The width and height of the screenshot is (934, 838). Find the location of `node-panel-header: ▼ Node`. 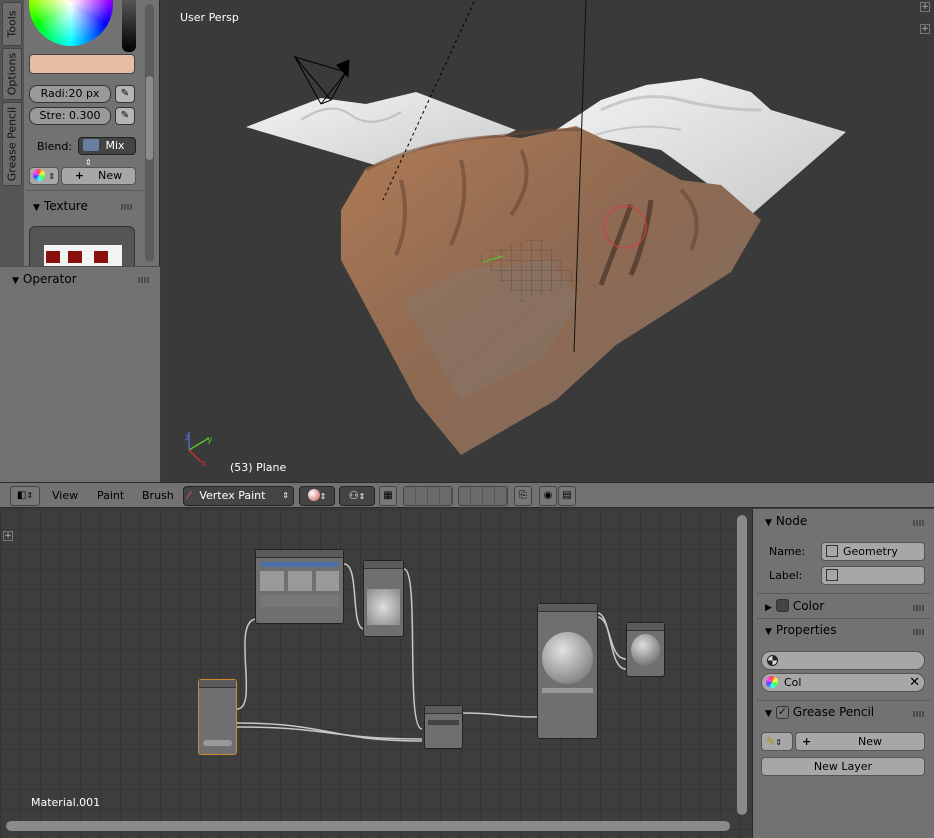

node-panel-header: ▼ Node is located at coordinates (786, 521).